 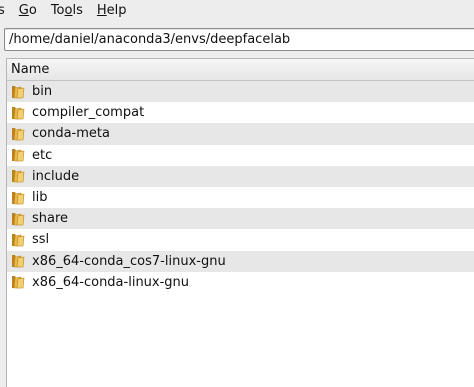 I want to click on list-item: etc, so click(x=240, y=155).